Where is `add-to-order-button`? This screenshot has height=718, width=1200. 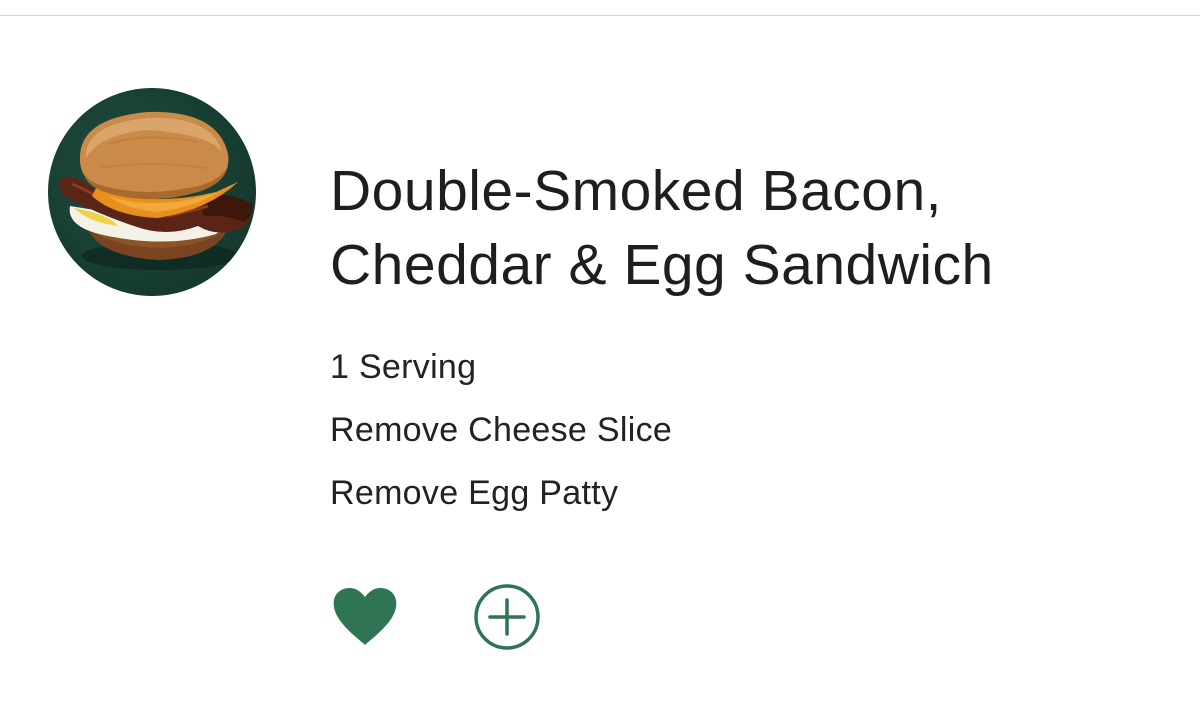 add-to-order-button is located at coordinates (507, 618).